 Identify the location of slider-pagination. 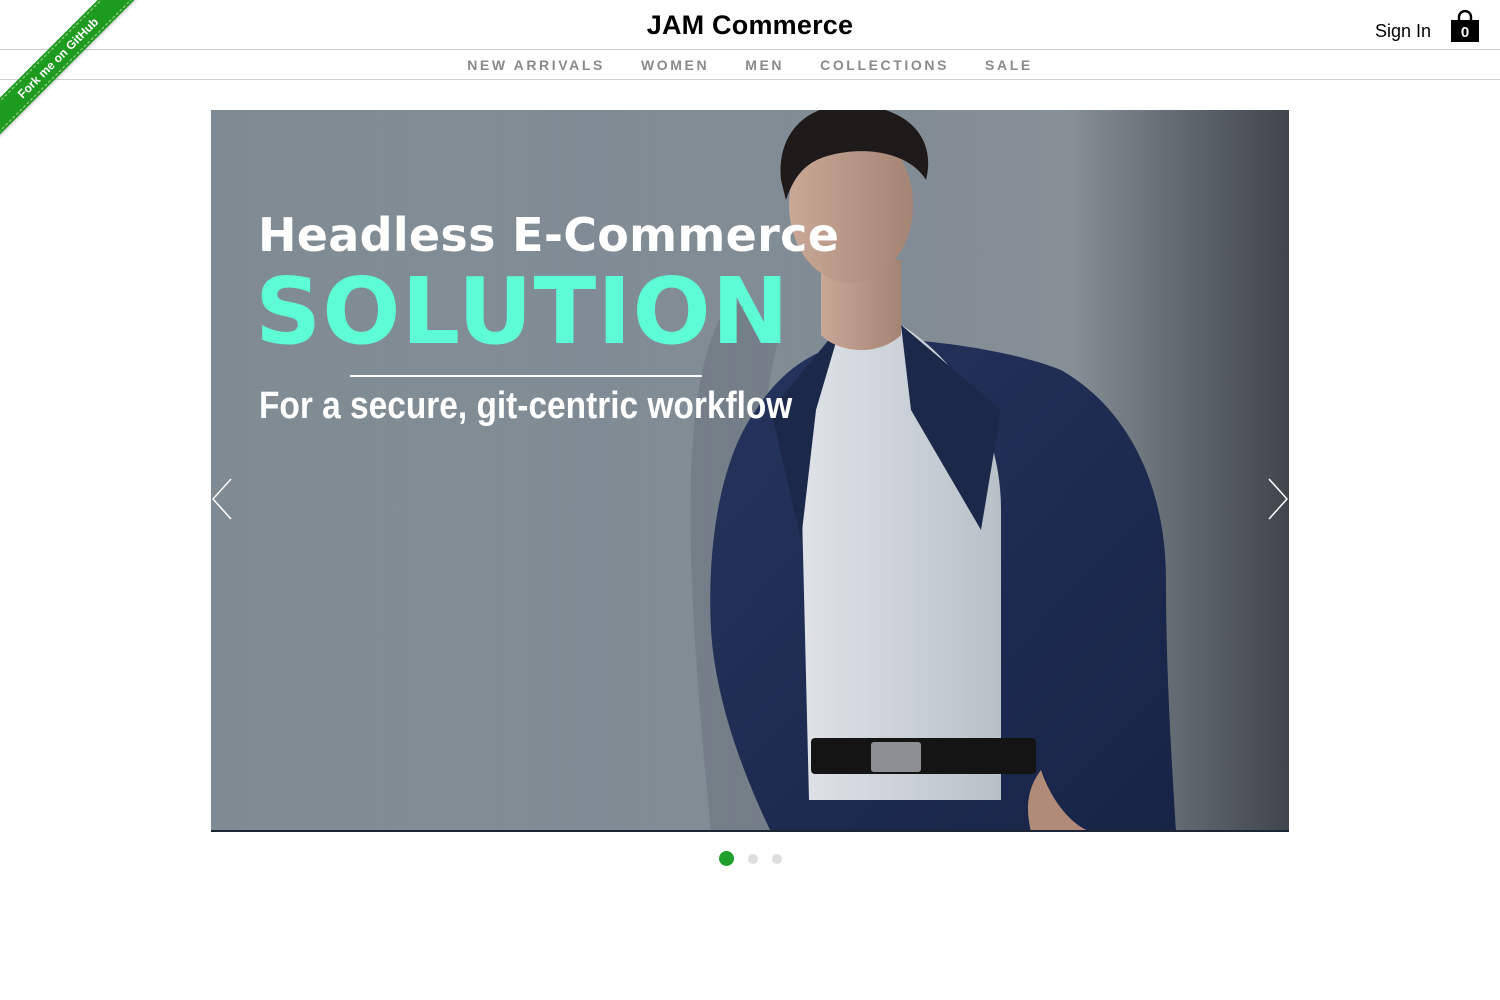
(750, 858).